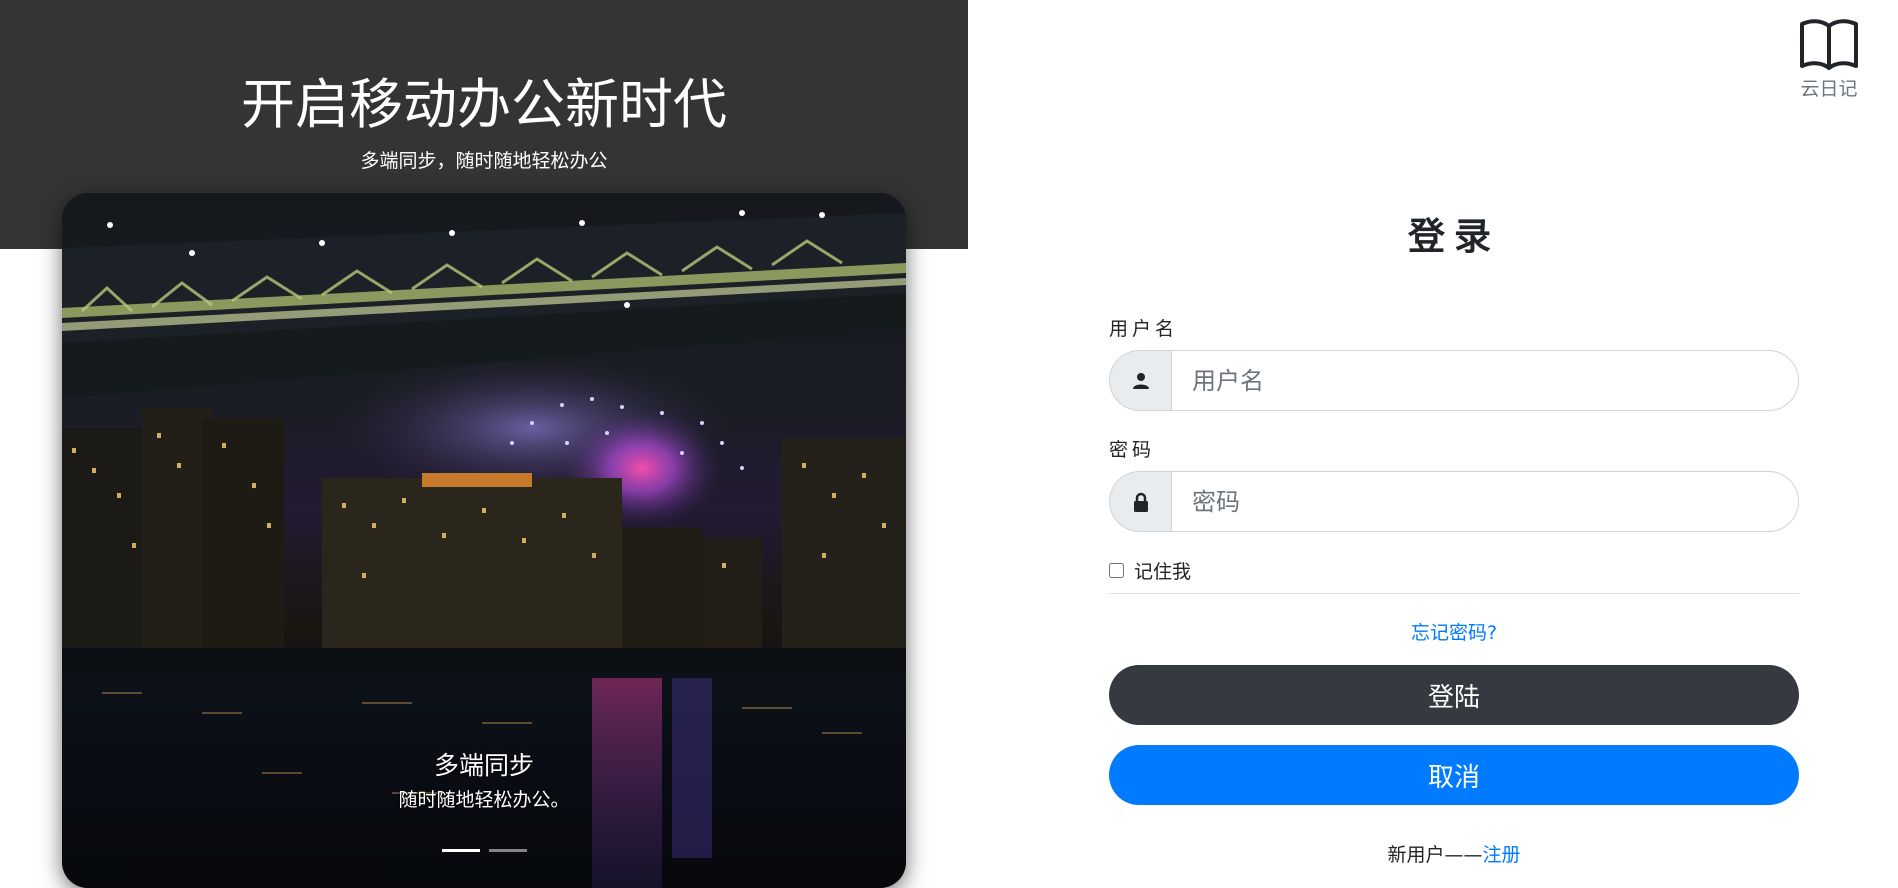 The width and height of the screenshot is (1898, 888). Describe the element at coordinates (483, 765) in the screenshot. I see `carousel-caption-title: 多端同步` at that location.